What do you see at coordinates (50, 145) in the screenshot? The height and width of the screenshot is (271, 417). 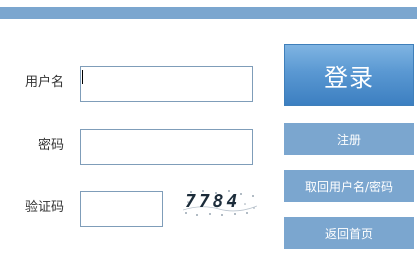 I see `password-label: 密码` at bounding box center [50, 145].